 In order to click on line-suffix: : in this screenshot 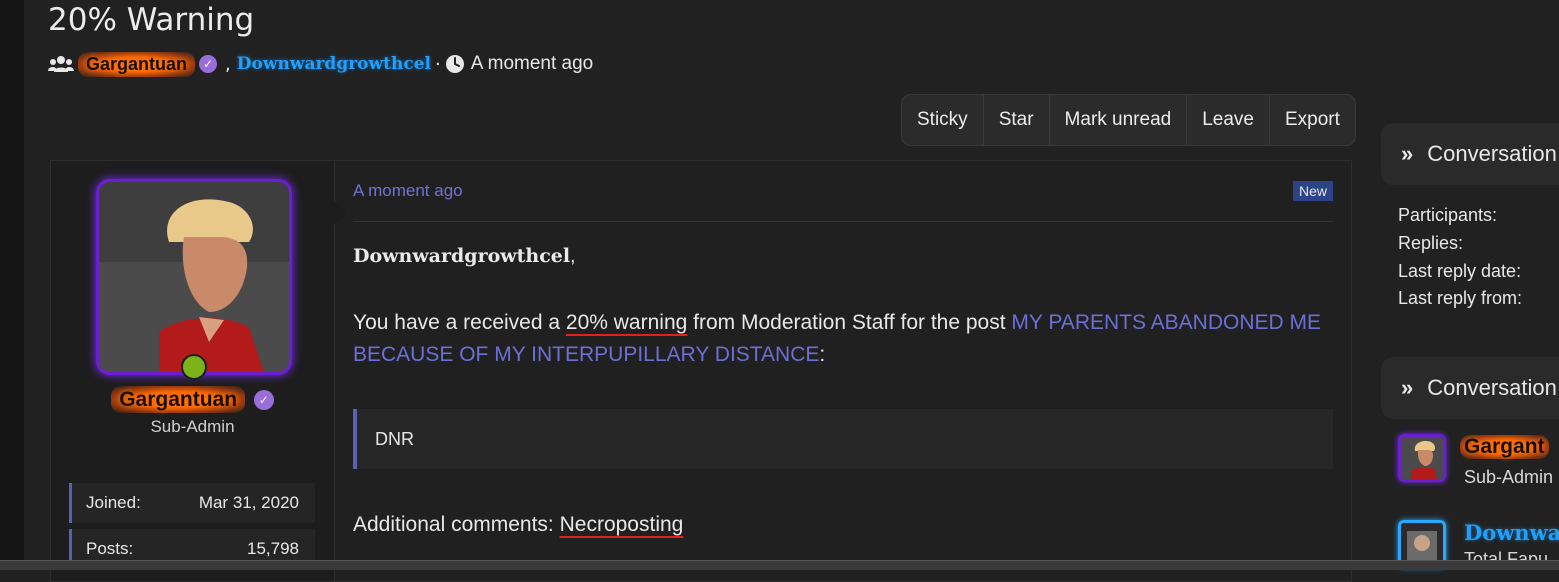, I will do `click(822, 354)`.